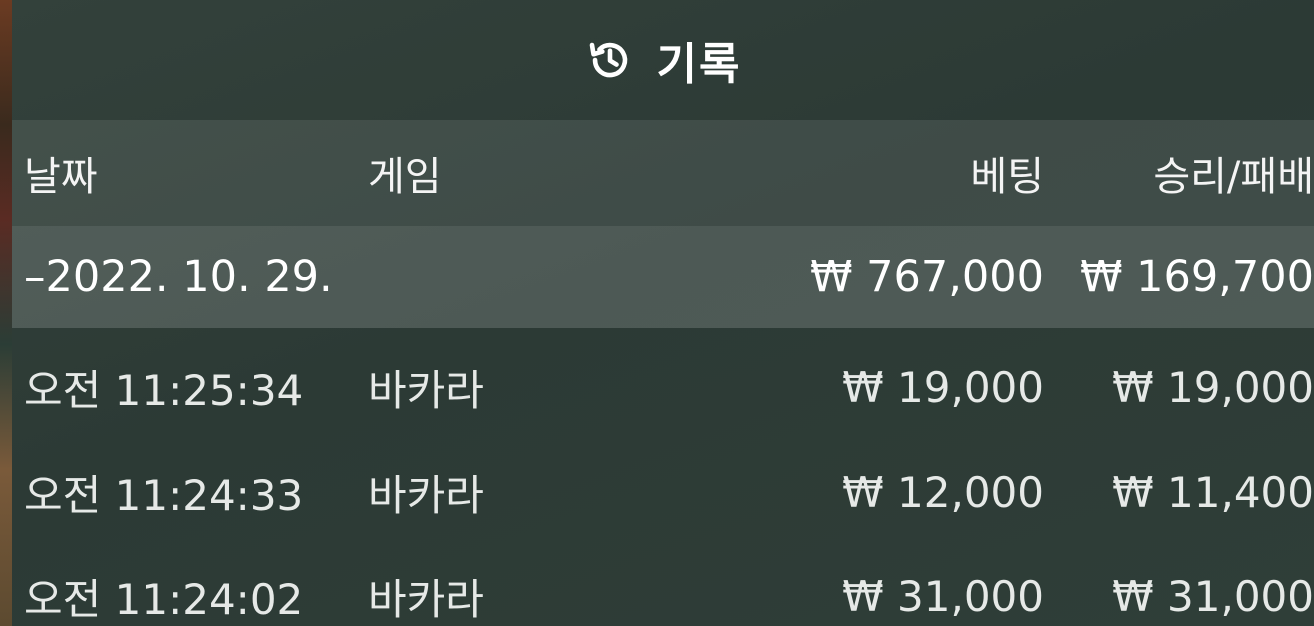  I want to click on row-time: 오전 11:24:33, so click(164, 495).